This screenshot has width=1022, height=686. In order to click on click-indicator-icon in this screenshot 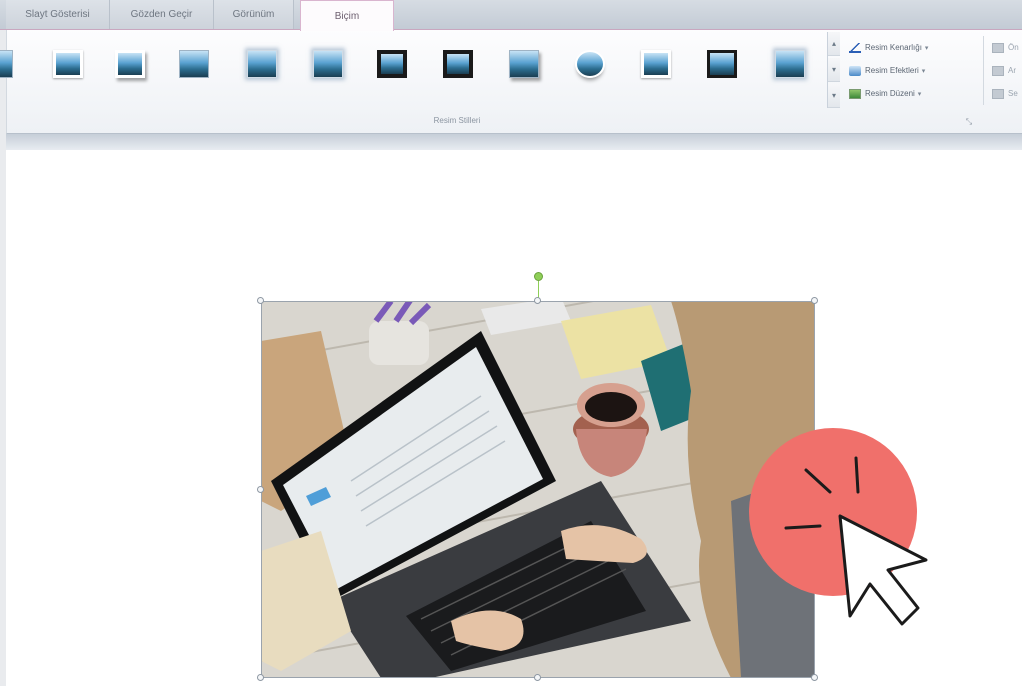, I will do `click(838, 527)`.